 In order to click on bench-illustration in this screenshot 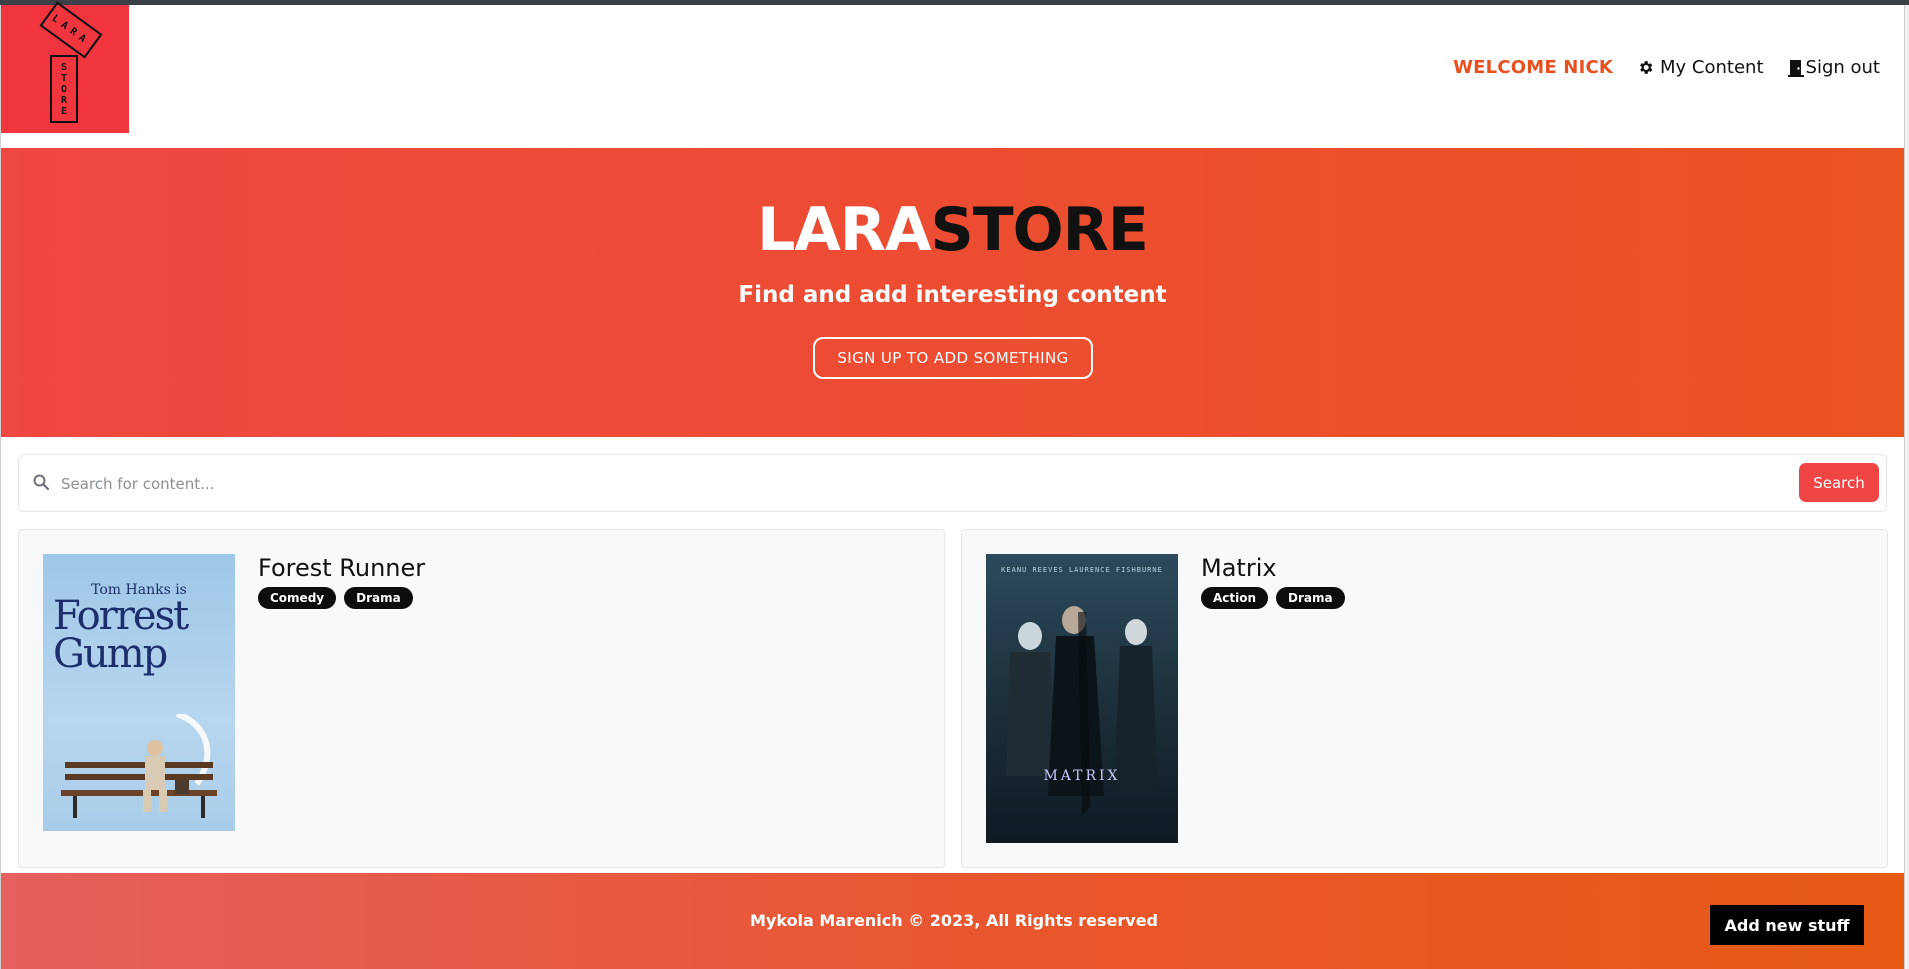, I will do `click(139, 766)`.